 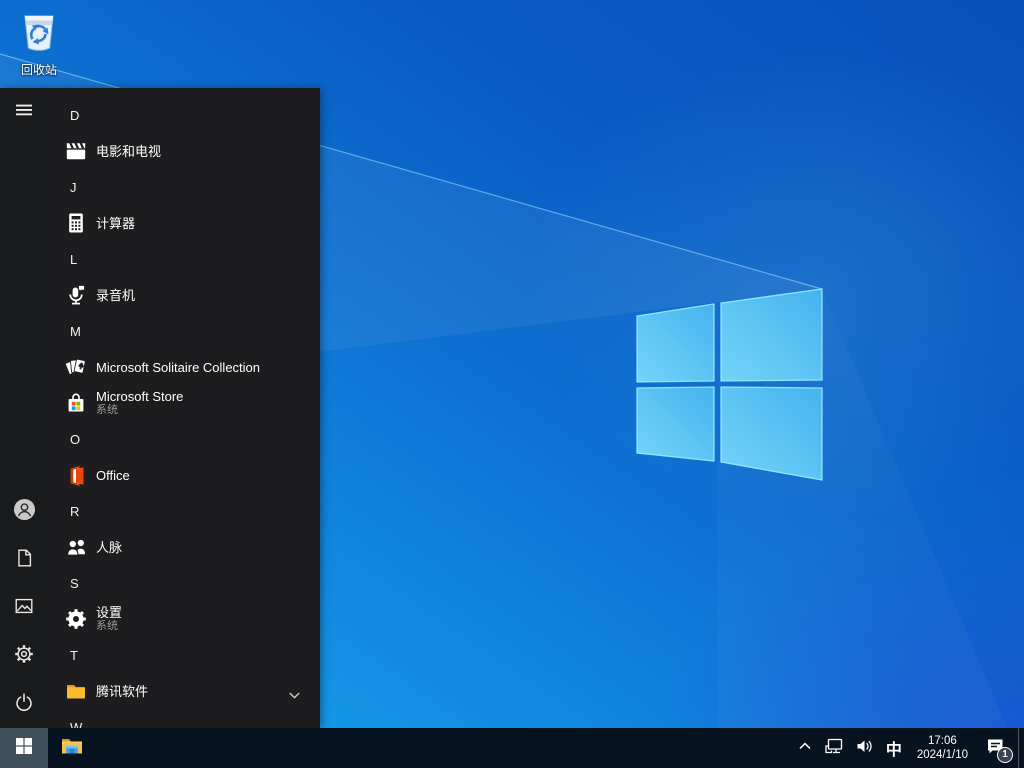 What do you see at coordinates (140, 396) in the screenshot?
I see `app-label: Microsoft Store` at bounding box center [140, 396].